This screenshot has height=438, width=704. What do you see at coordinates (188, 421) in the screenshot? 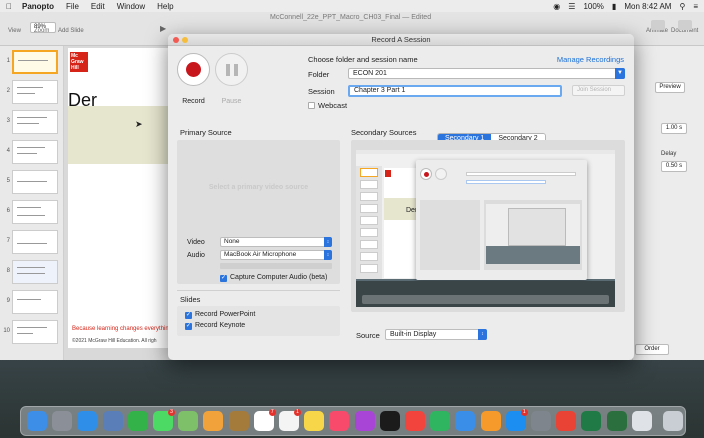
I see `maps-icon` at bounding box center [188, 421].